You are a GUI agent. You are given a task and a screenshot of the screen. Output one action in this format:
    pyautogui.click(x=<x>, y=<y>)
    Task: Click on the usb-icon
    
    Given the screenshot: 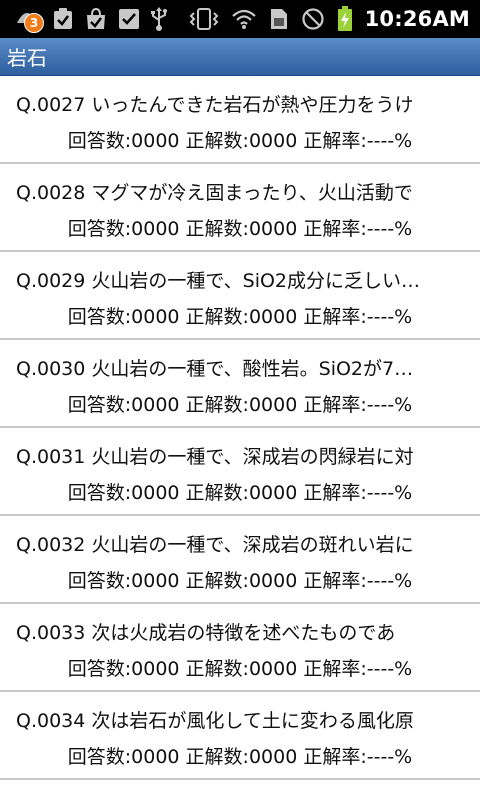 What is the action you would take?
    pyautogui.click(x=159, y=19)
    